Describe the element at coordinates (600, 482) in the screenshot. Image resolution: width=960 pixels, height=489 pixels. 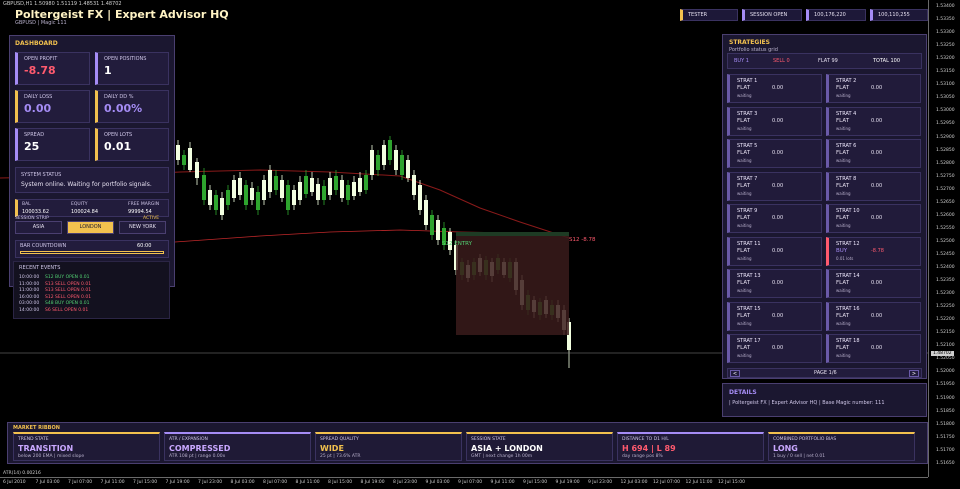
I see `time-tick-label: 9 Jul 23:00` at that location.